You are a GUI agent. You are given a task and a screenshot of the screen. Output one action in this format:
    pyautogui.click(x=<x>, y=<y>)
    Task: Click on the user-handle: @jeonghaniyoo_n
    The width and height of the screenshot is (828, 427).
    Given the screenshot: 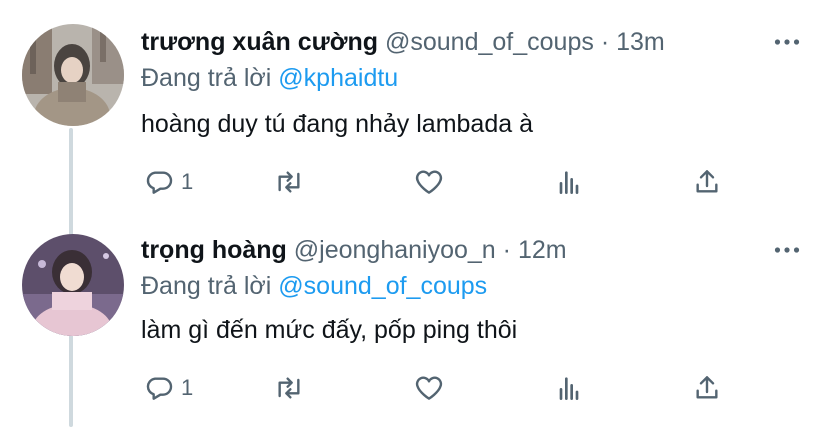 What is the action you would take?
    pyautogui.click(x=395, y=250)
    